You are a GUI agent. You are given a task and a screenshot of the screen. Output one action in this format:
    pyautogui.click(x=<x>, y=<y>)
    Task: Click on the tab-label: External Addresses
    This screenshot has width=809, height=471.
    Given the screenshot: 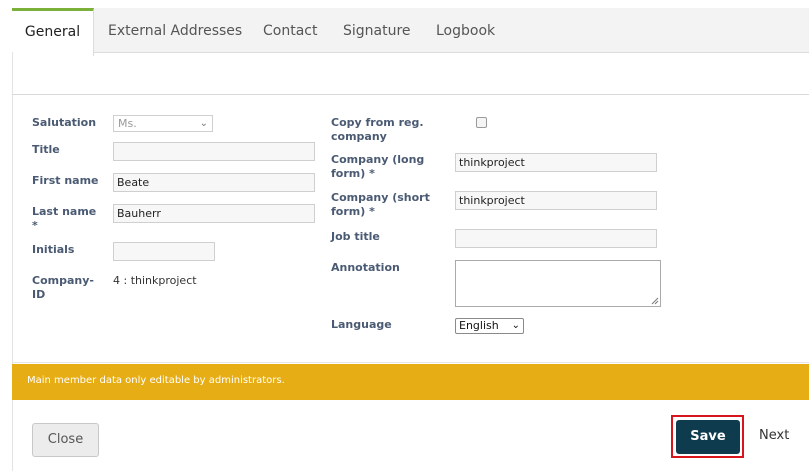 What is the action you would take?
    pyautogui.click(x=175, y=31)
    